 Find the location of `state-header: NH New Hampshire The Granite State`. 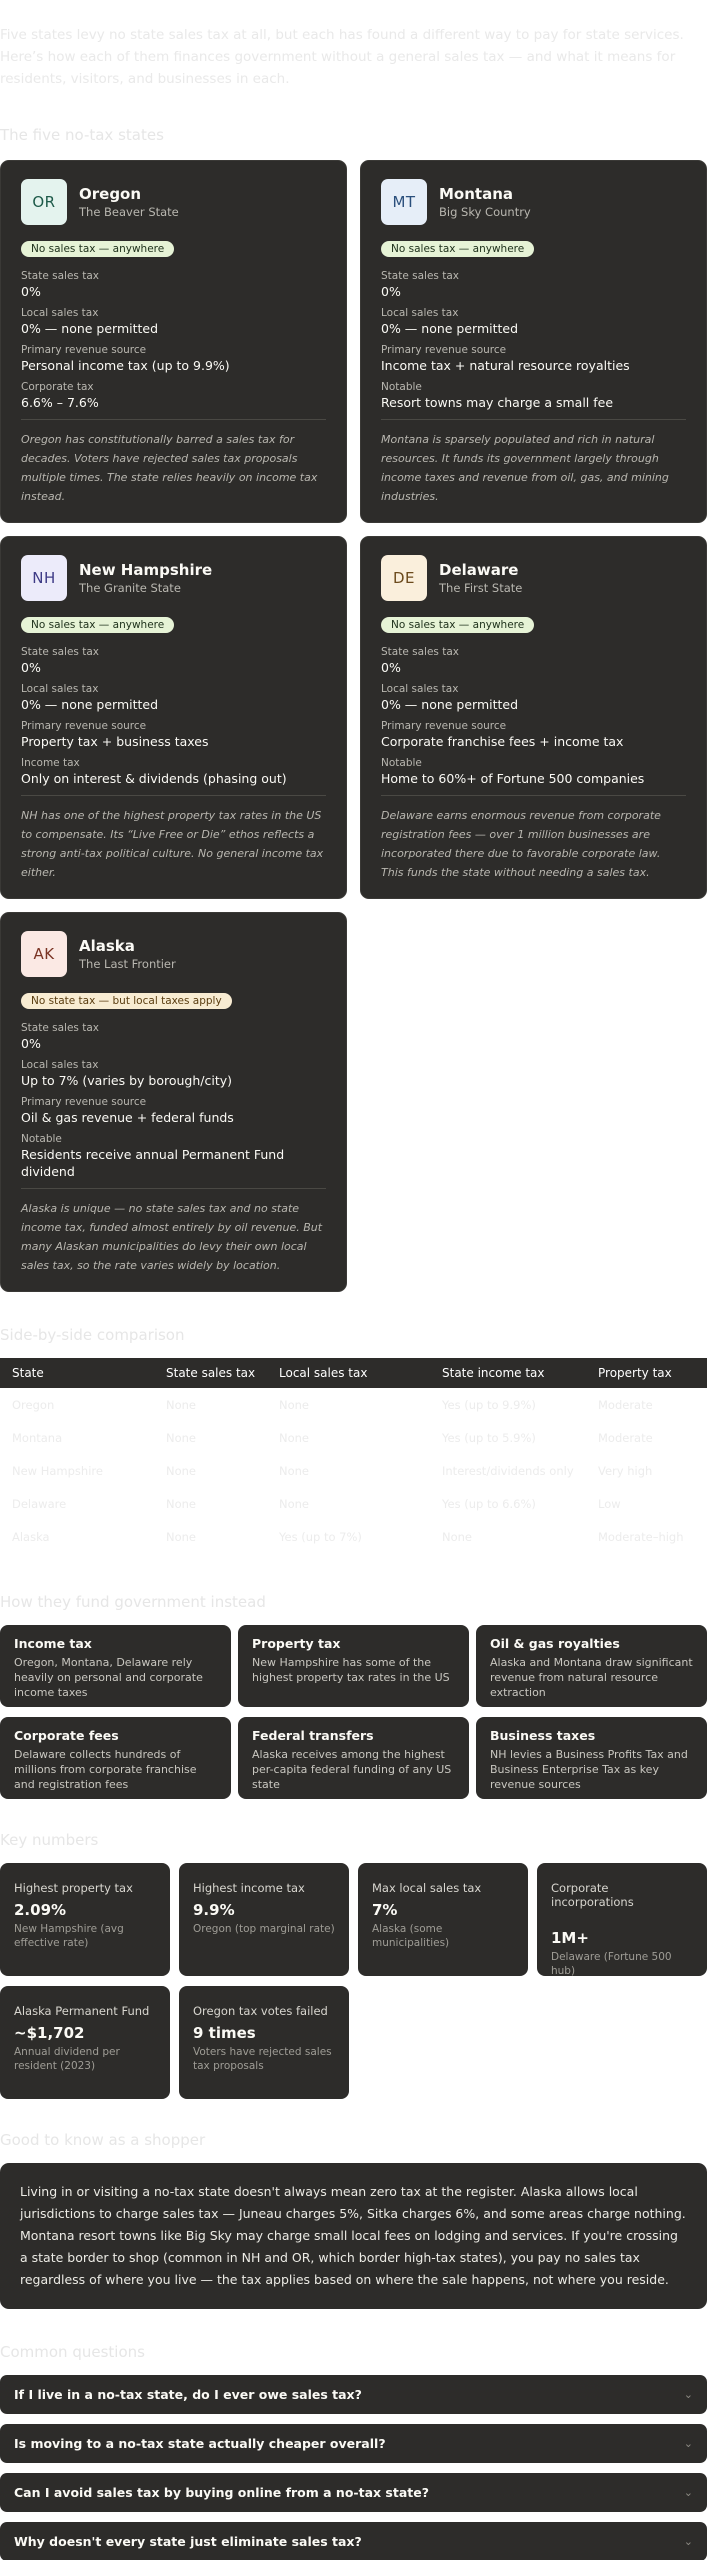

state-header: NH New Hampshire The Granite State is located at coordinates (173, 578).